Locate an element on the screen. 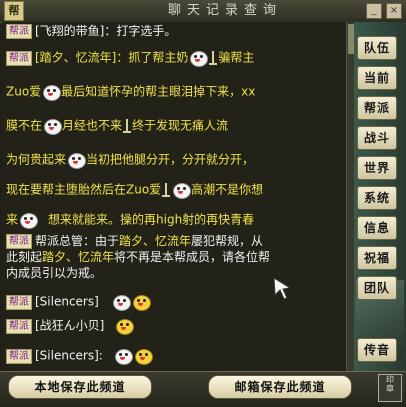 The image size is (406, 407). chat-text: 屡犯帮规，从 is located at coordinates (227, 241).